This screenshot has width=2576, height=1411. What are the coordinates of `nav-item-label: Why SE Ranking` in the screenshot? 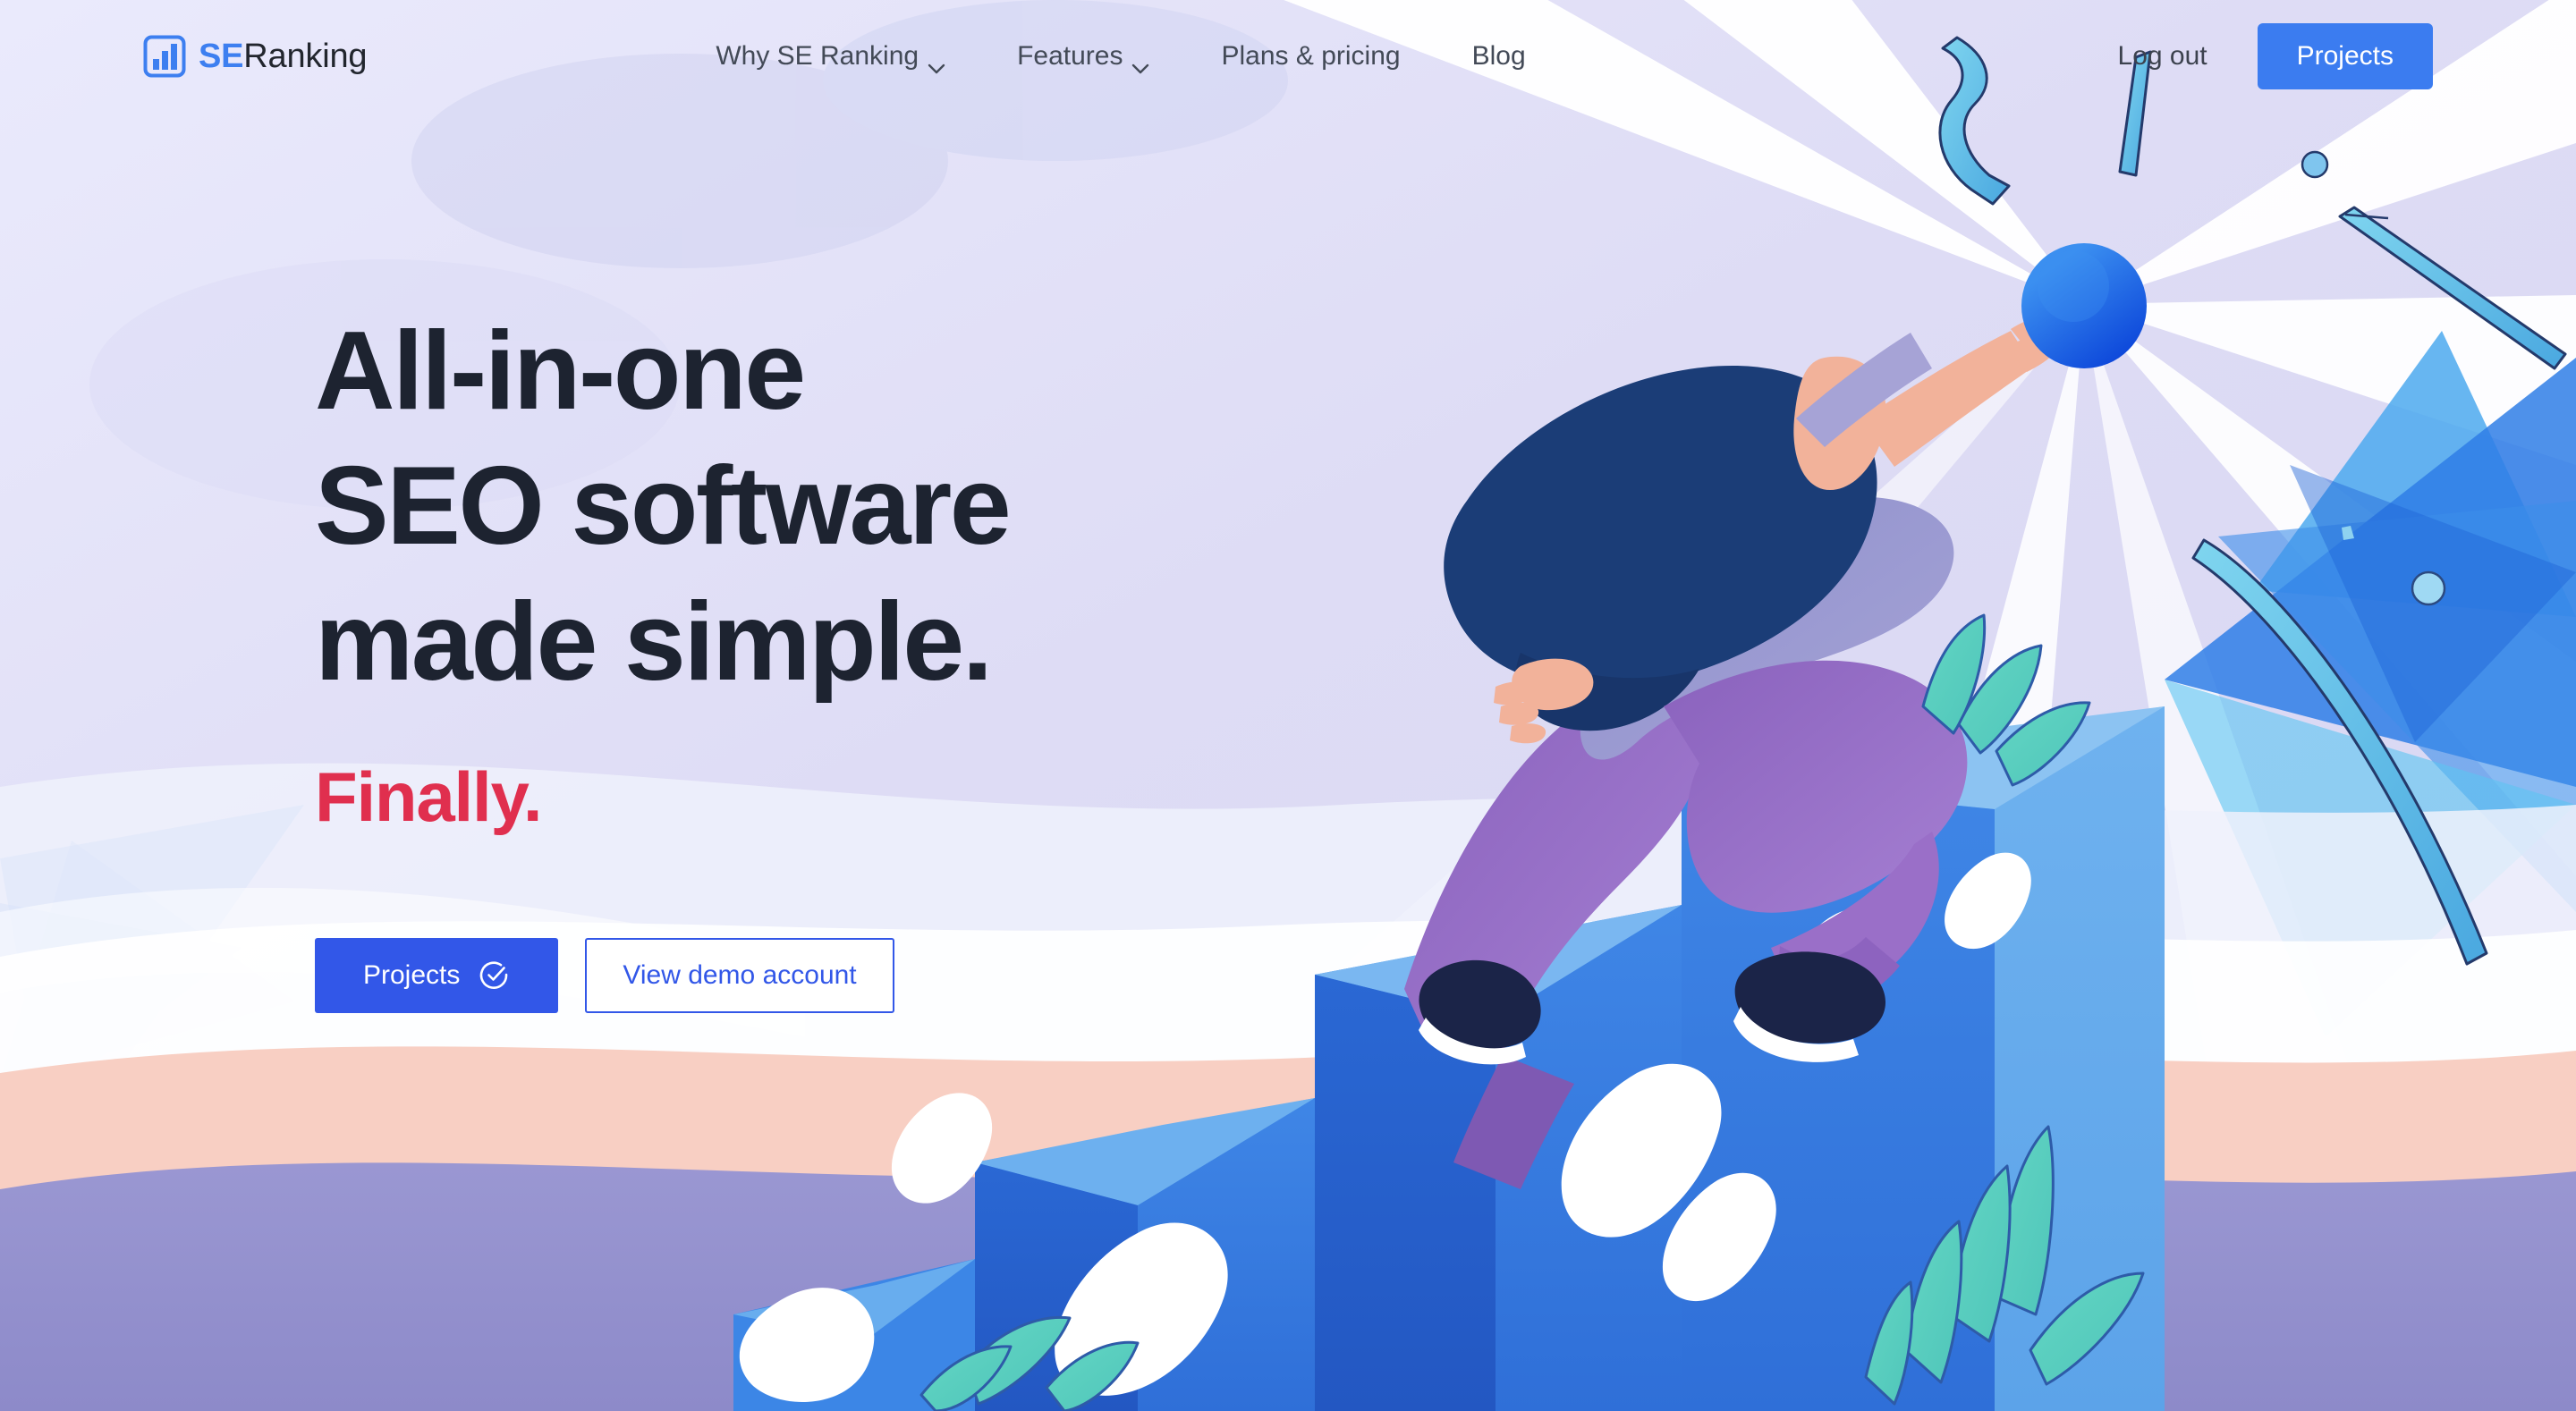 It's located at (817, 56).